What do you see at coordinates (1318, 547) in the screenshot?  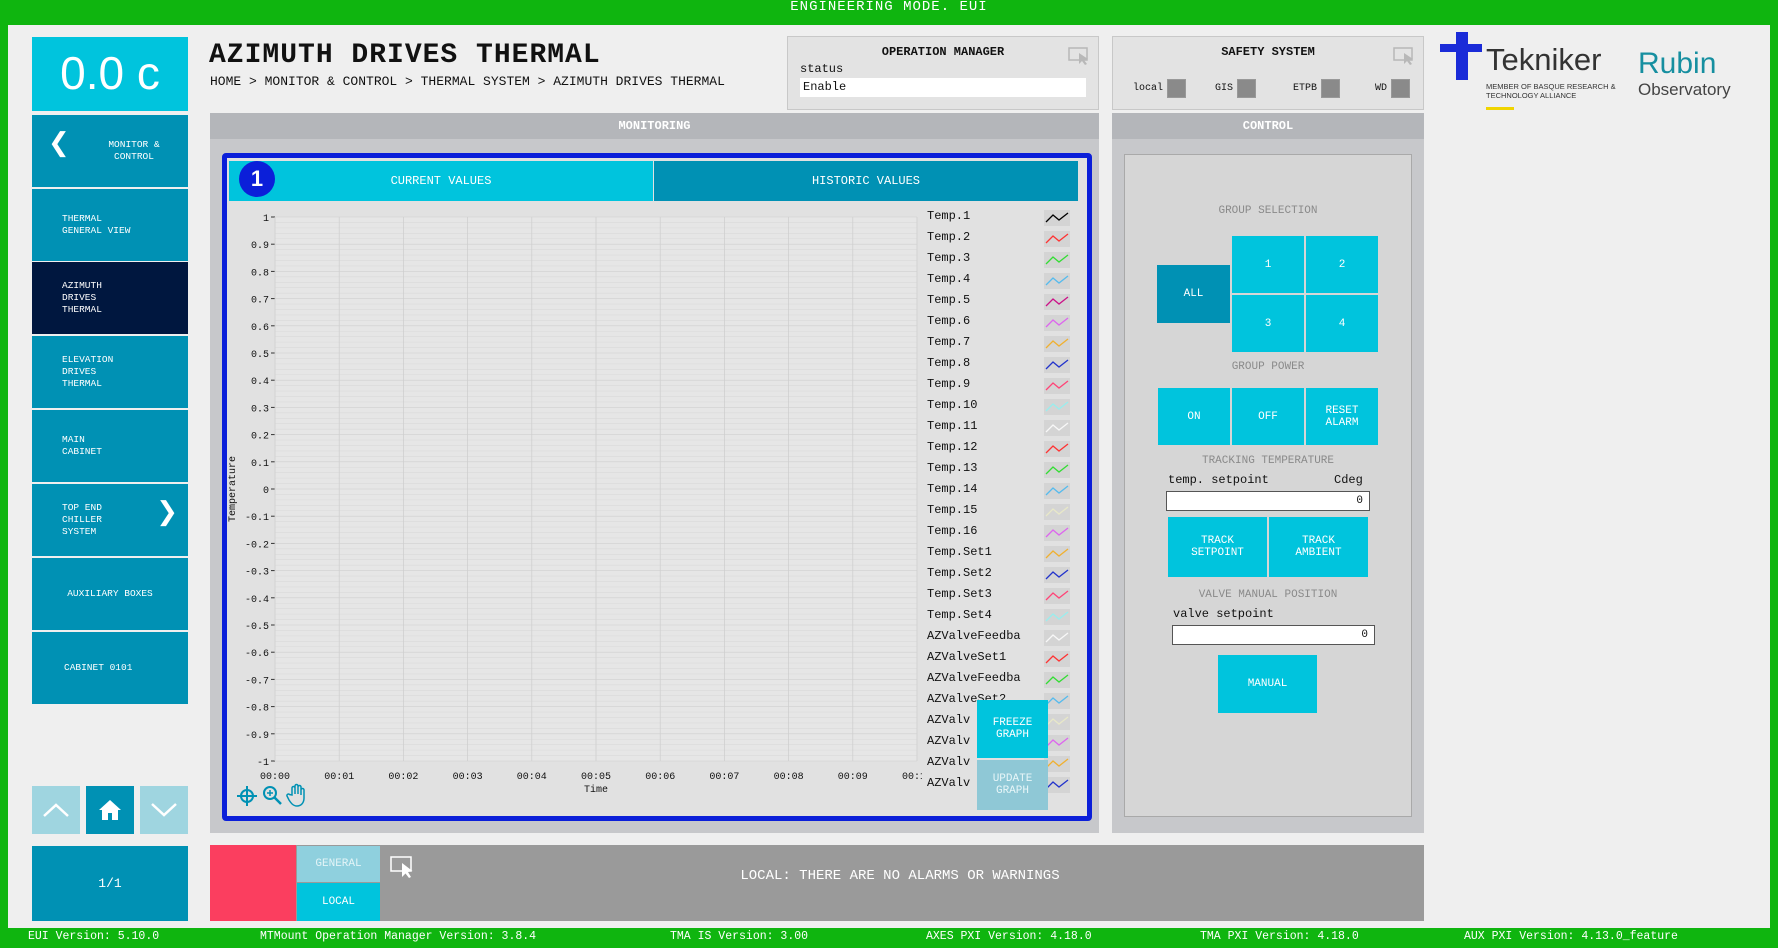 I see `track-ambient-button: TRACK AMBIENT` at bounding box center [1318, 547].